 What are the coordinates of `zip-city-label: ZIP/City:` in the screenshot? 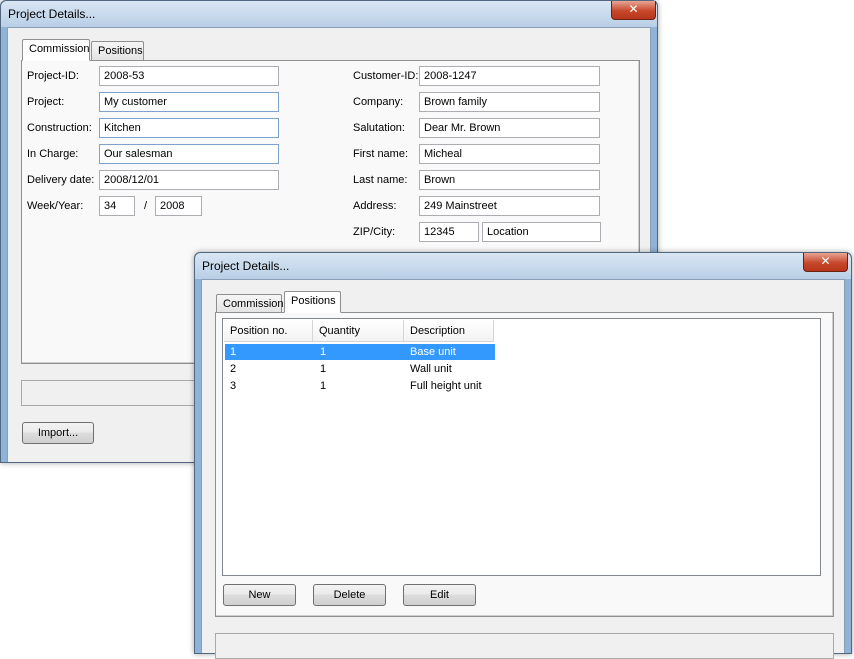 It's located at (374, 232).